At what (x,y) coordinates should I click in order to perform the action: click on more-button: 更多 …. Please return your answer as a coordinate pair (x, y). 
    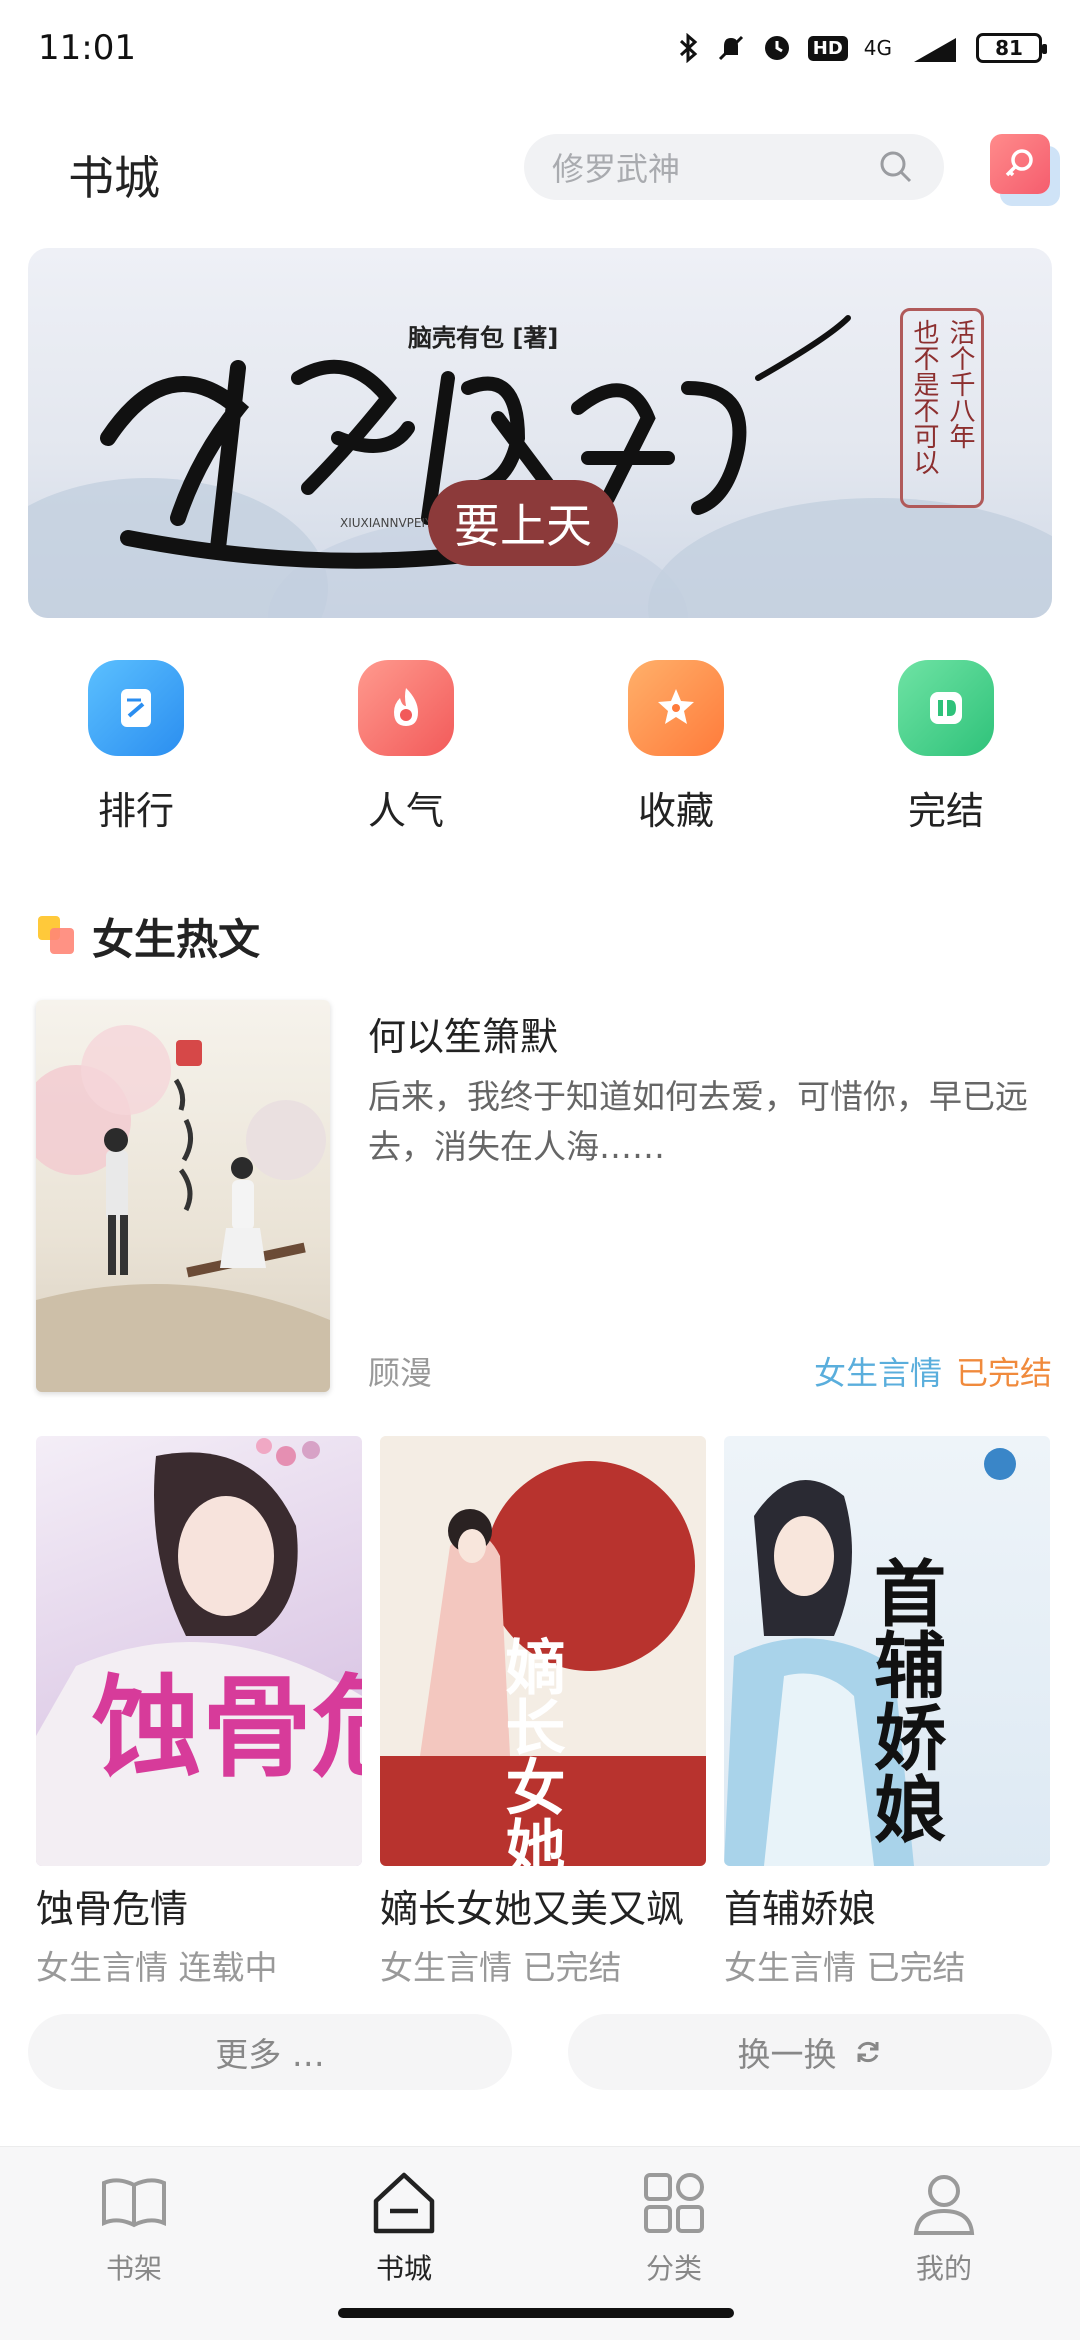
    Looking at the image, I should click on (270, 2052).